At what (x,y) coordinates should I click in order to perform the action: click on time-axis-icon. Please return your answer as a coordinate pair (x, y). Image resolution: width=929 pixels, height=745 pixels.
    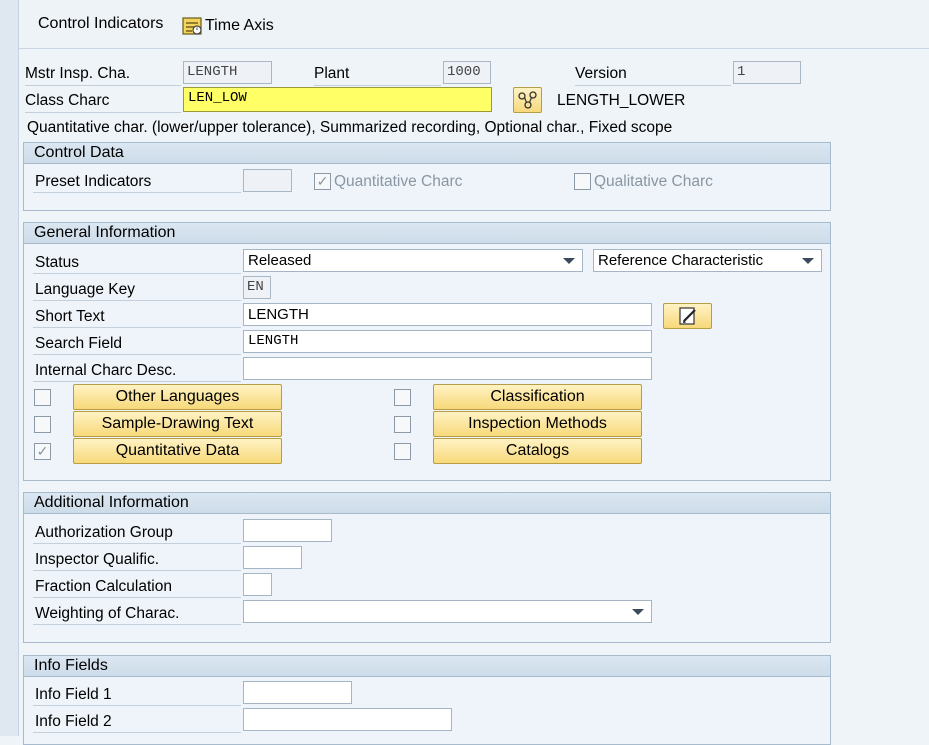
    Looking at the image, I should click on (192, 26).